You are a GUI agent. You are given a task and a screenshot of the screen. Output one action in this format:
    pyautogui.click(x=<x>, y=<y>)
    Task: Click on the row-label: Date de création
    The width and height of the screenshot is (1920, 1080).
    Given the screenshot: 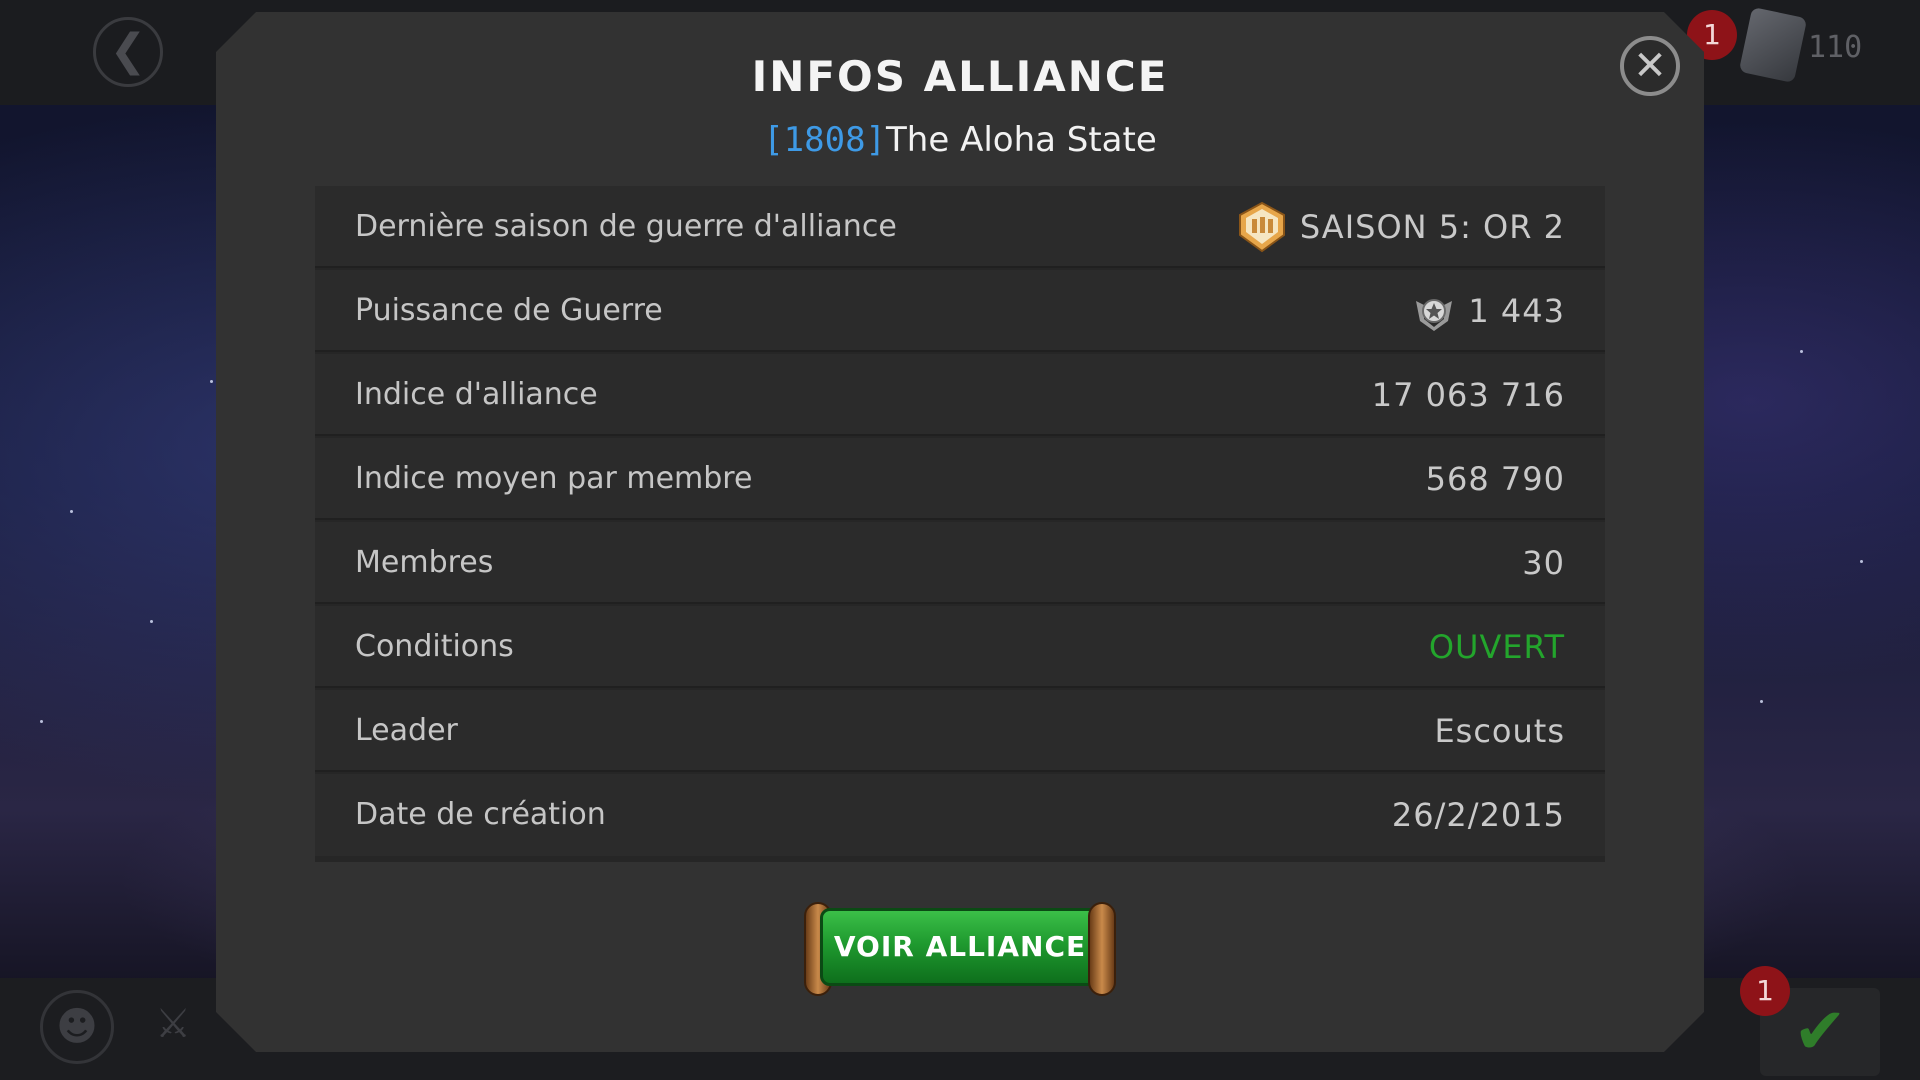 What is the action you would take?
    pyautogui.click(x=480, y=814)
    